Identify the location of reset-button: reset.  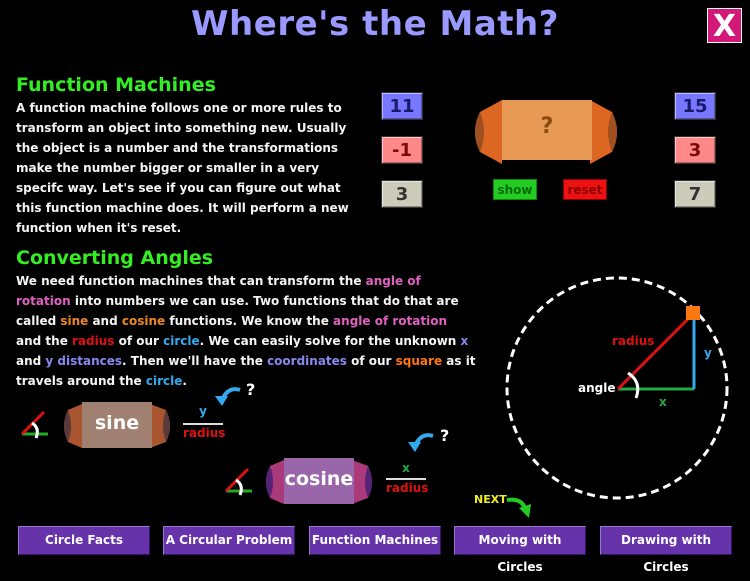
(585, 189).